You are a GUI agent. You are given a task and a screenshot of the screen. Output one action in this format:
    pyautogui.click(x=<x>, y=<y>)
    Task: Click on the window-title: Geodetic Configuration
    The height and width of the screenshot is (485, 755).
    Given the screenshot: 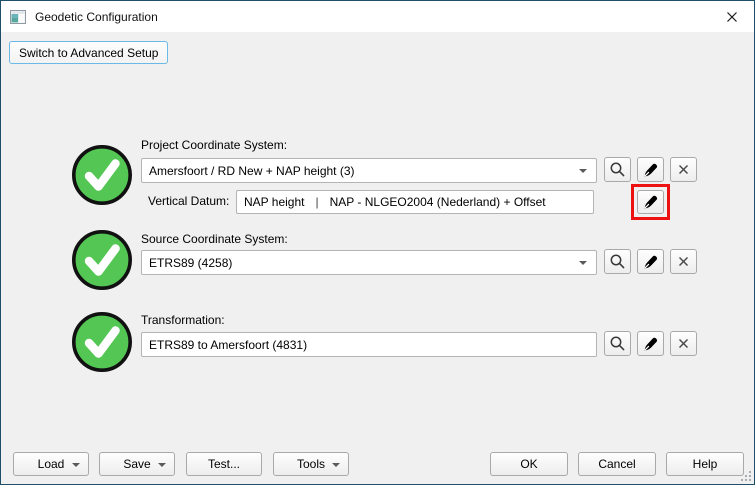 What is the action you would take?
    pyautogui.click(x=96, y=16)
    